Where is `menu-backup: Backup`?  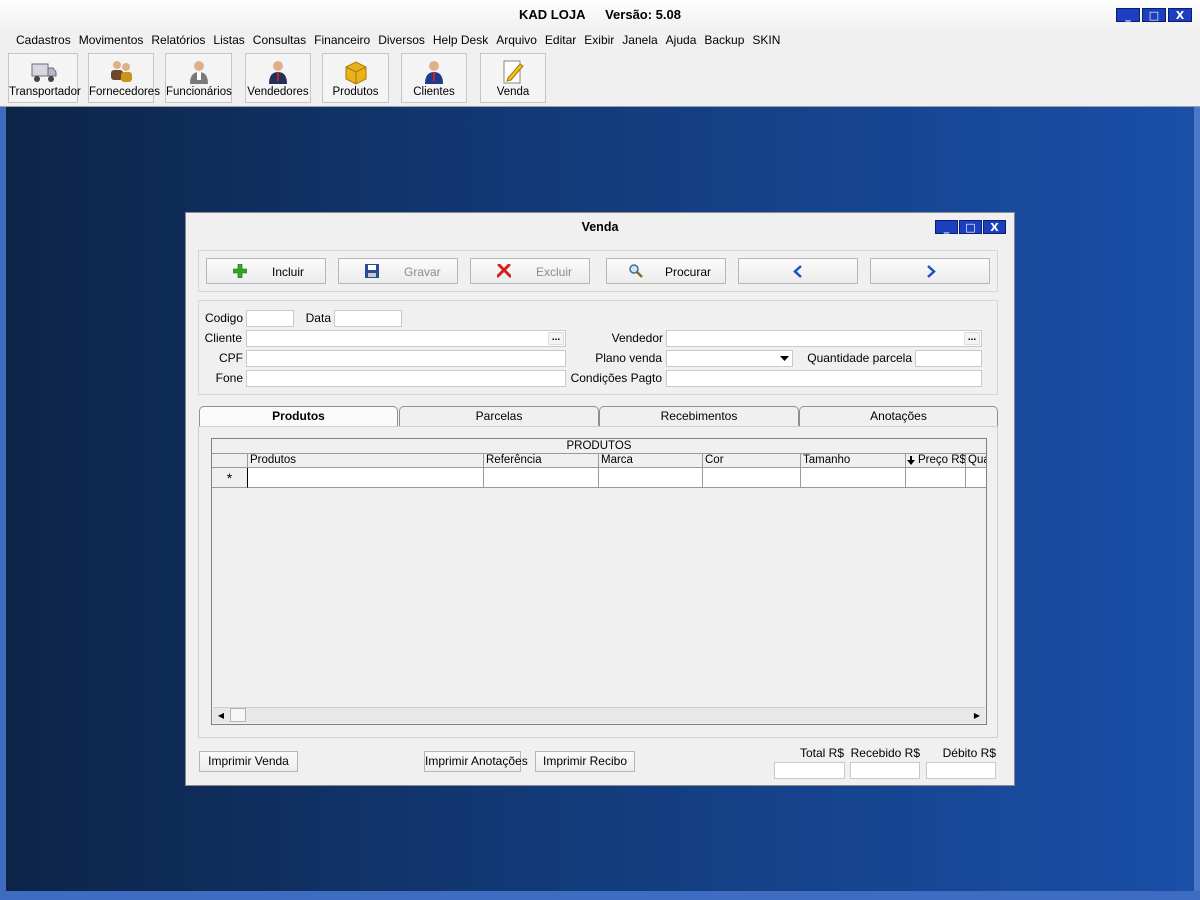 menu-backup: Backup is located at coordinates (724, 40).